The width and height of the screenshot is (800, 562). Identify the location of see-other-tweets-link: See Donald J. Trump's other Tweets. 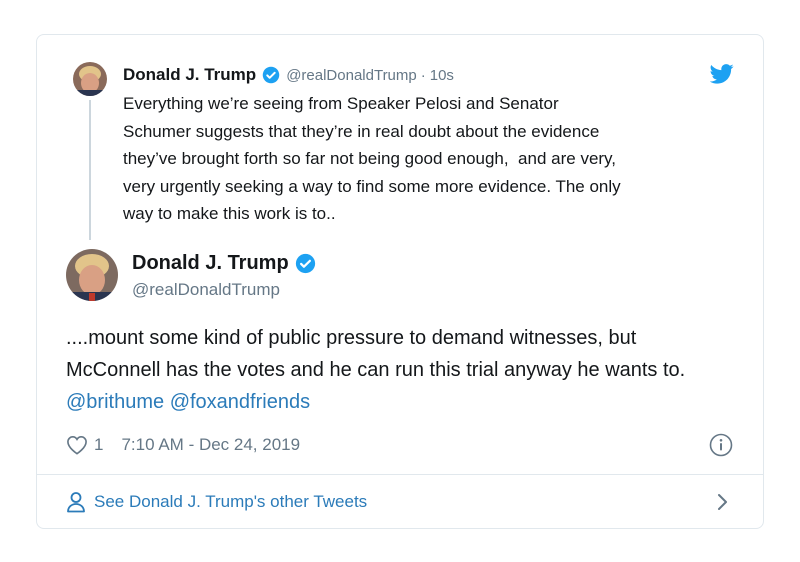
(216, 502).